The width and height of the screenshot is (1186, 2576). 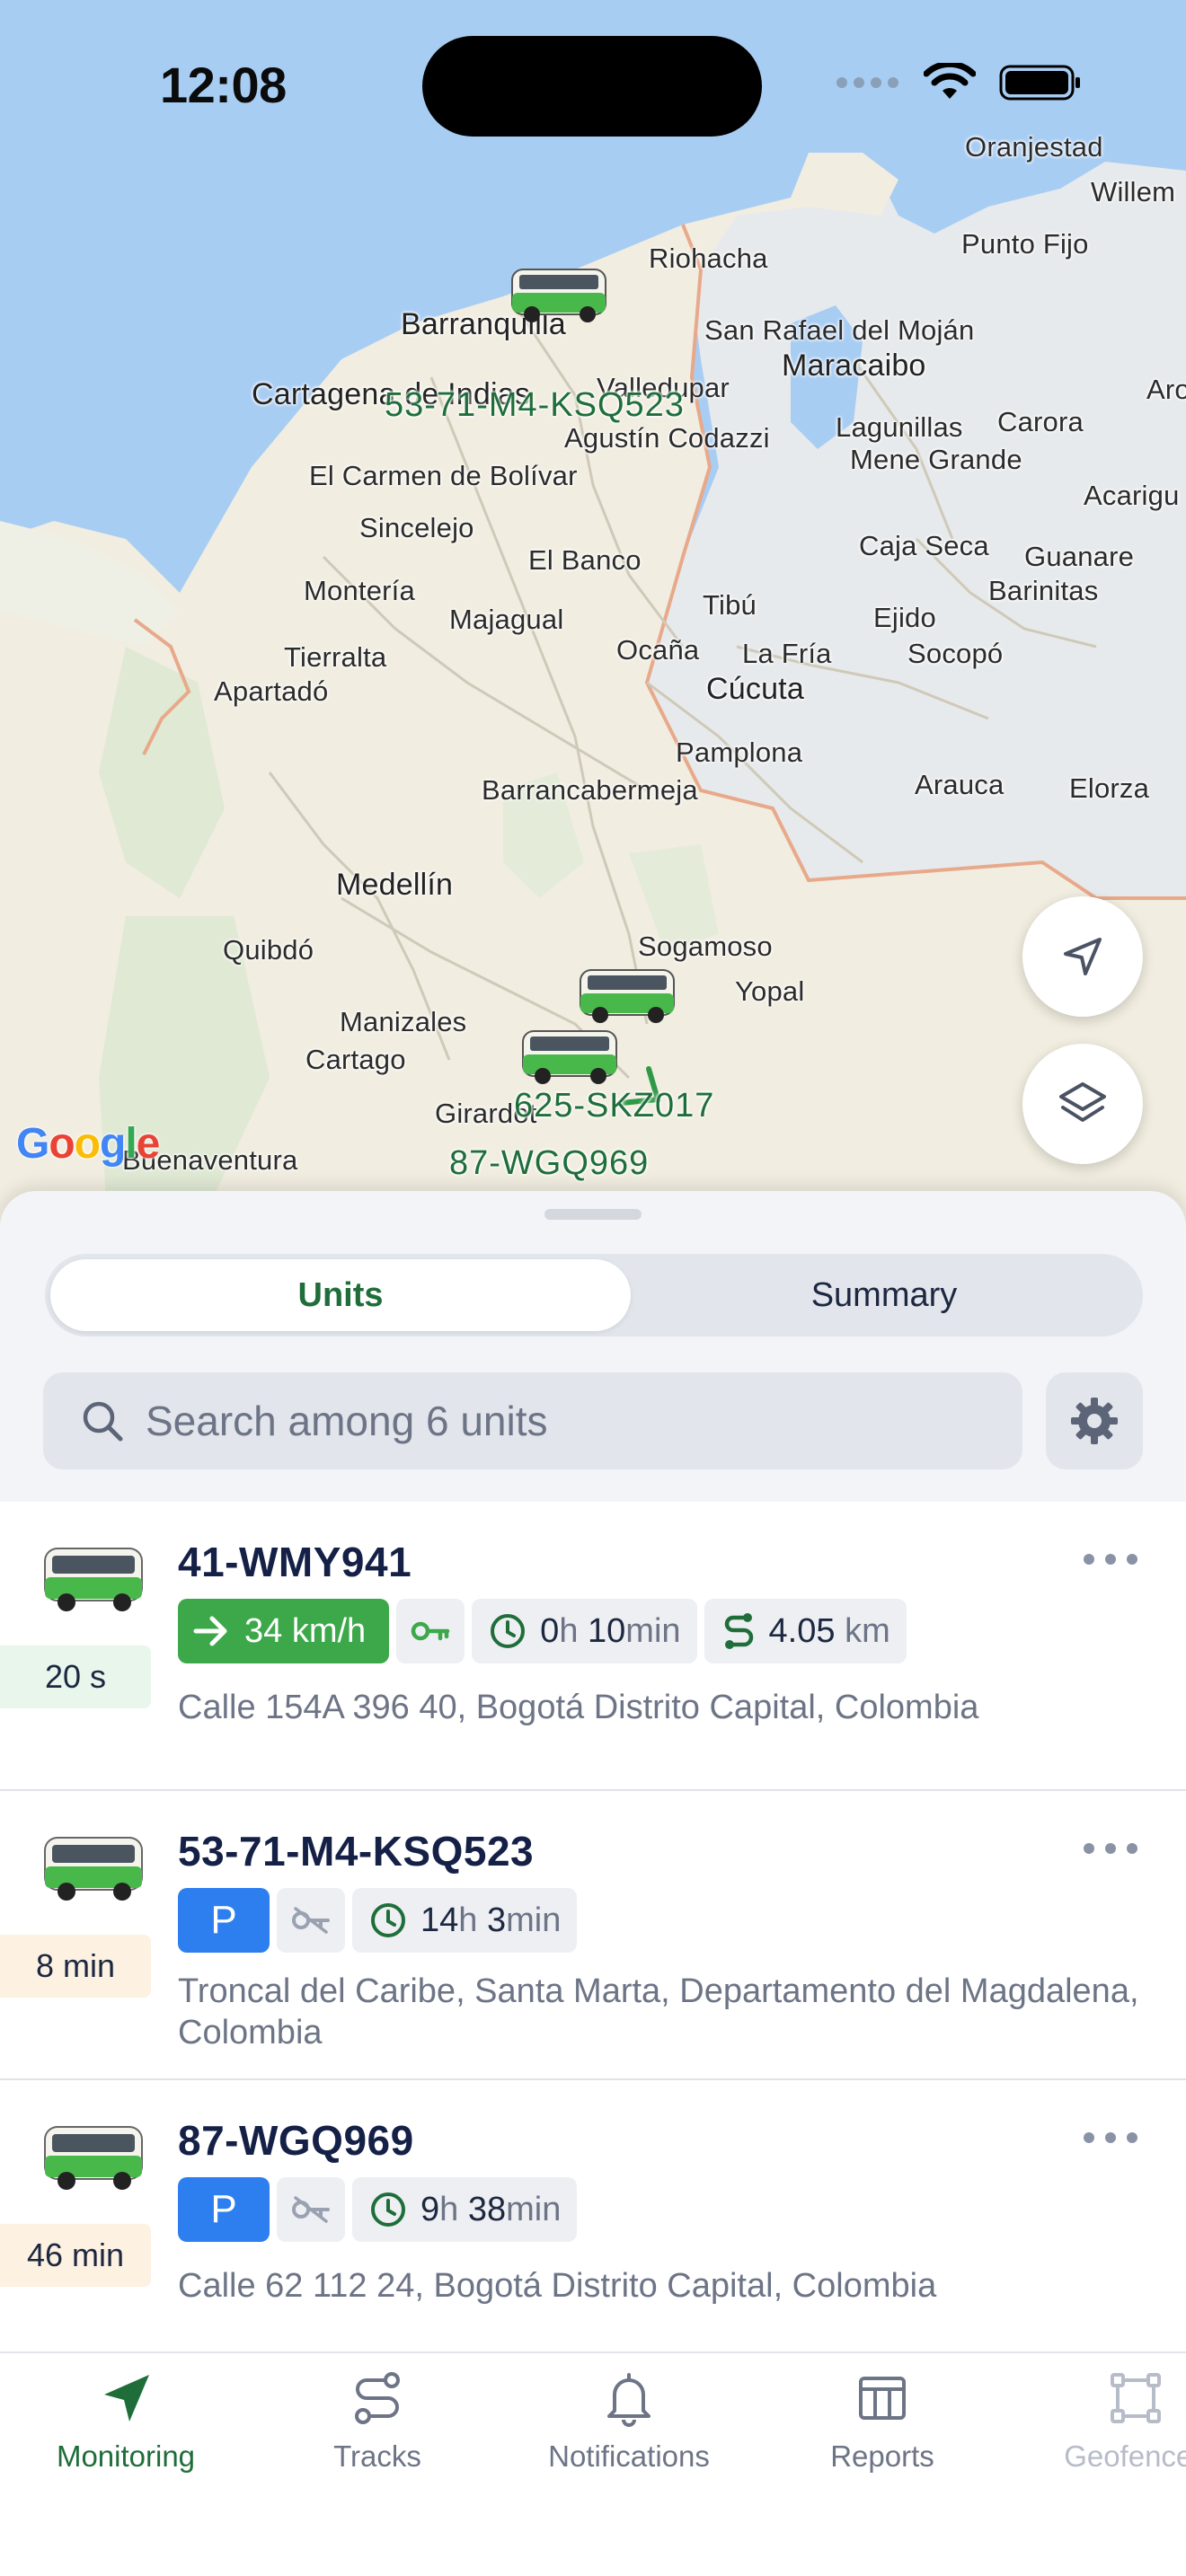 What do you see at coordinates (1166, 389) in the screenshot?
I see `city-label: Aro` at bounding box center [1166, 389].